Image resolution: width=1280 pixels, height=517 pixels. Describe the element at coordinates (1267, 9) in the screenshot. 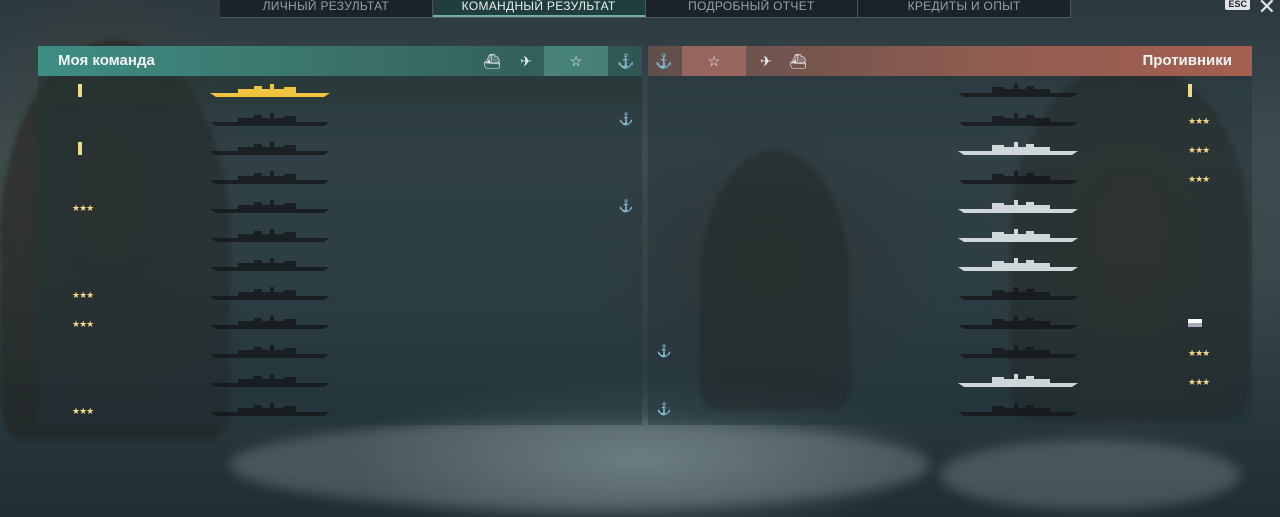

I see `close-icon: ✕` at that location.